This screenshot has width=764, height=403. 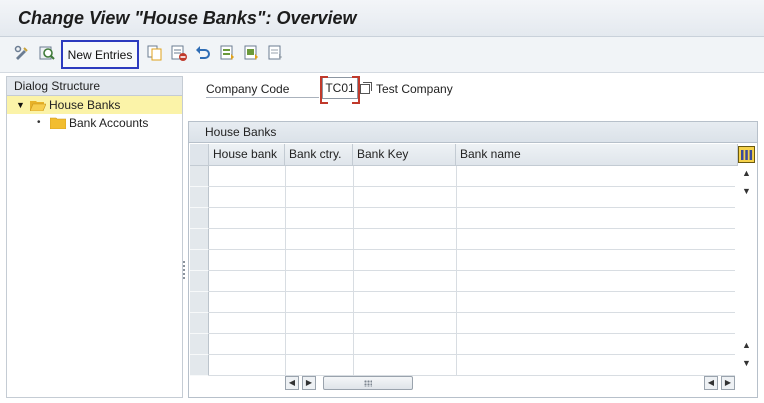 What do you see at coordinates (511, 382) in the screenshot?
I see `horizontal-scrollbar: ◀ ▶ ◀ ▶` at bounding box center [511, 382].